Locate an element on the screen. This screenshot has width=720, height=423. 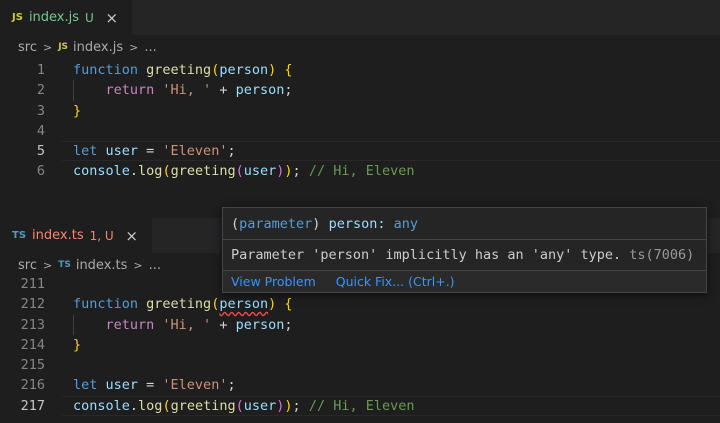
tab-filename: index.ts is located at coordinates (58, 235).